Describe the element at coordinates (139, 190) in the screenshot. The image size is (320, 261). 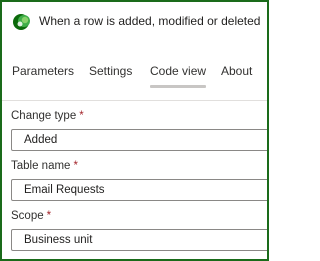
I see `table-name-dropdown: Email Requests` at that location.